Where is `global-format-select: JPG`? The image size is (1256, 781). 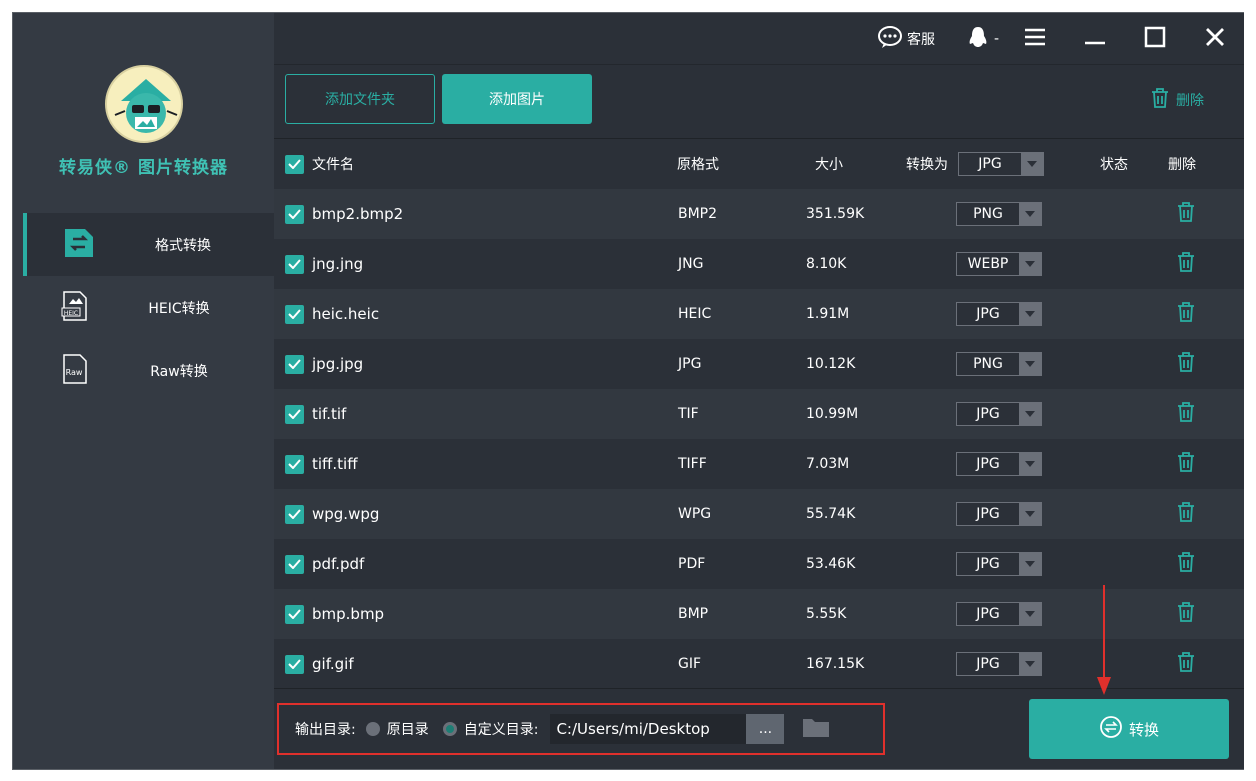 global-format-select: JPG is located at coordinates (1001, 164).